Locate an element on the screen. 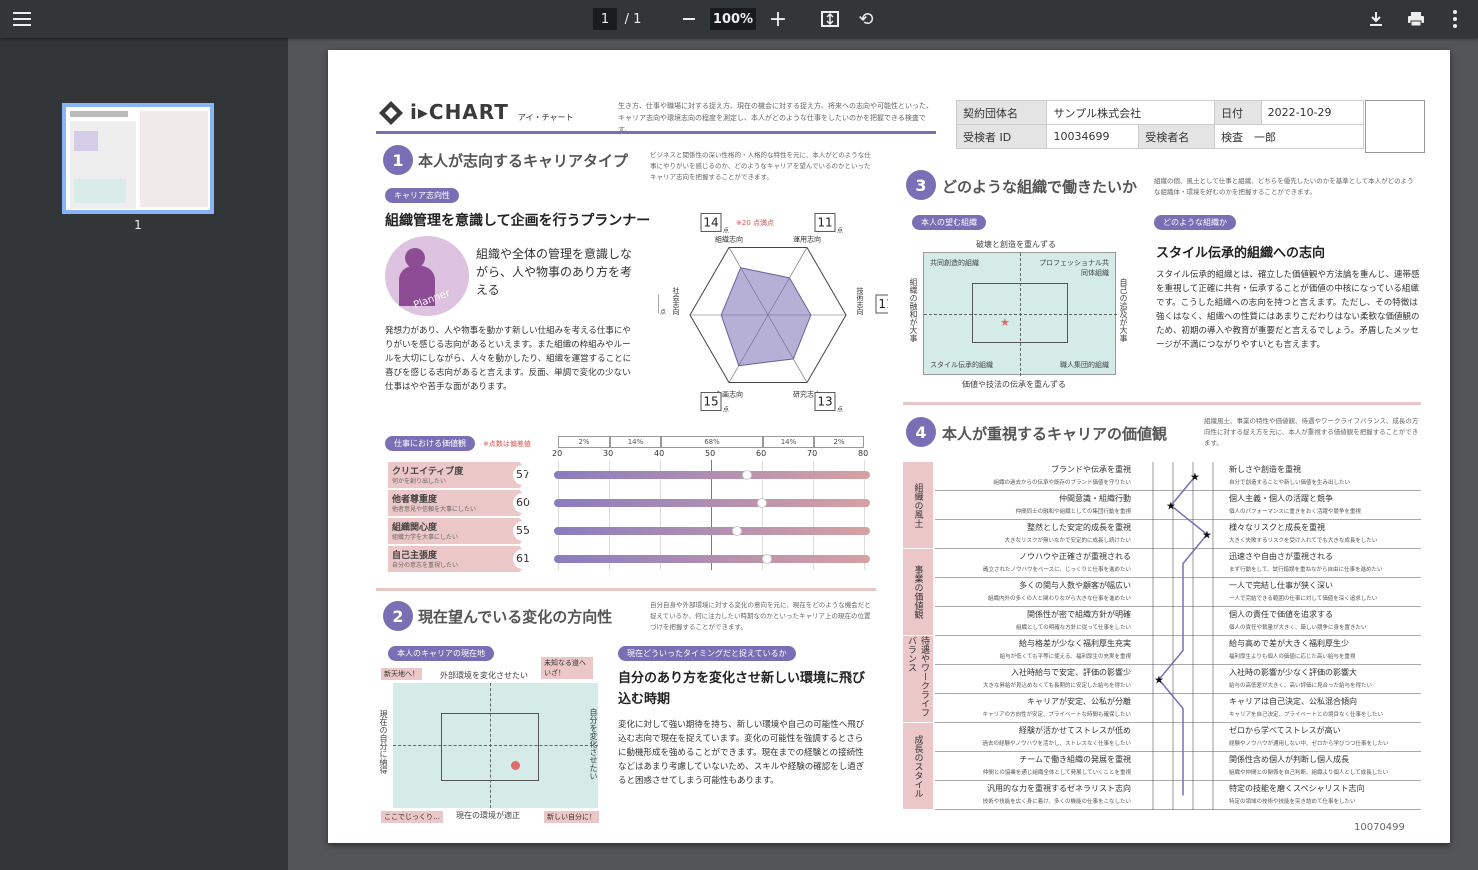 The height and width of the screenshot is (870, 1478). left-value-desc: 給与が低くても平等に使える、福利厚生の充実を重視 is located at coordinates (1065, 657).